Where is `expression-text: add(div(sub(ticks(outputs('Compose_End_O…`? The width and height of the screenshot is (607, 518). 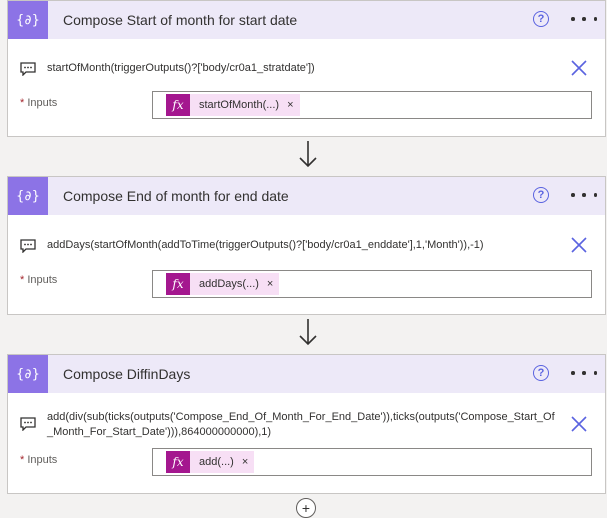
expression-text: add(div(sub(ticks(outputs('Compose_End_O… is located at coordinates (301, 424).